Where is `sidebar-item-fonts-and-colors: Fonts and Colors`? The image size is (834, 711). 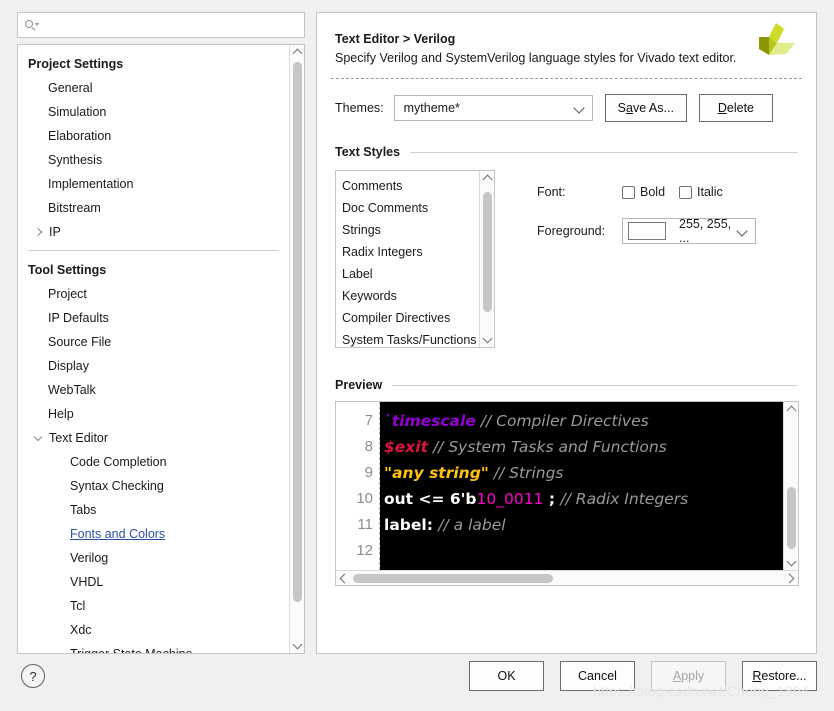 sidebar-item-fonts-and-colors: Fonts and Colors is located at coordinates (153, 534).